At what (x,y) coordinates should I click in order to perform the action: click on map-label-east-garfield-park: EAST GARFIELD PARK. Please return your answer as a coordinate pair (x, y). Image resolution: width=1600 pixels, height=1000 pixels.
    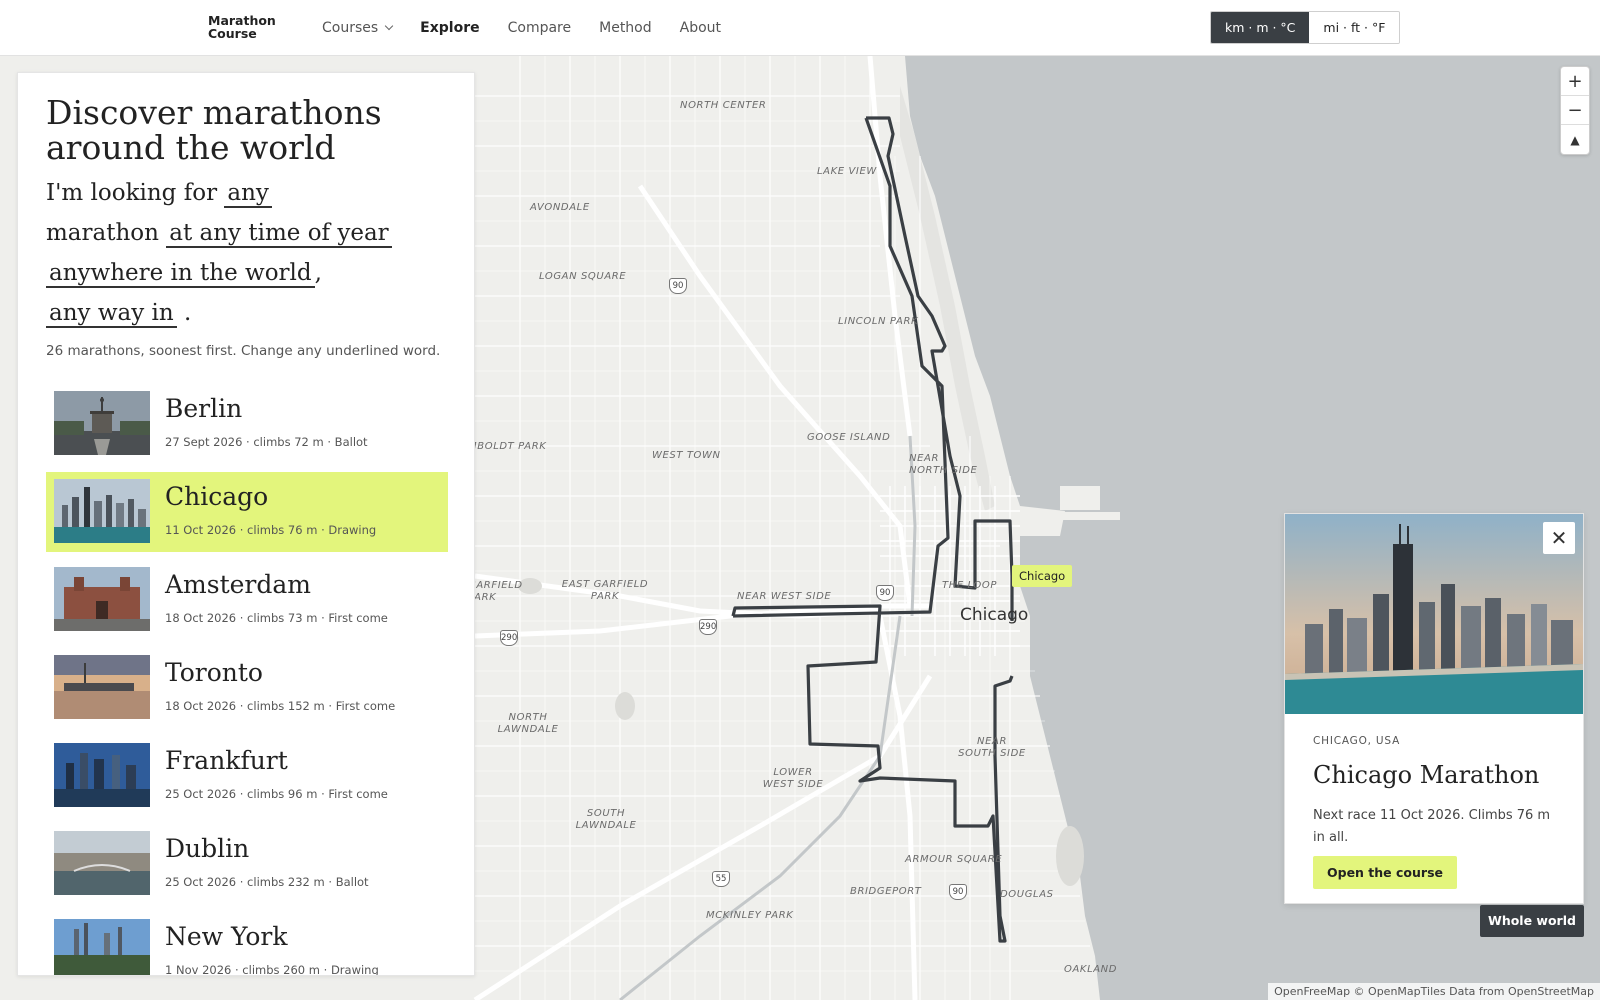
    Looking at the image, I should click on (605, 590).